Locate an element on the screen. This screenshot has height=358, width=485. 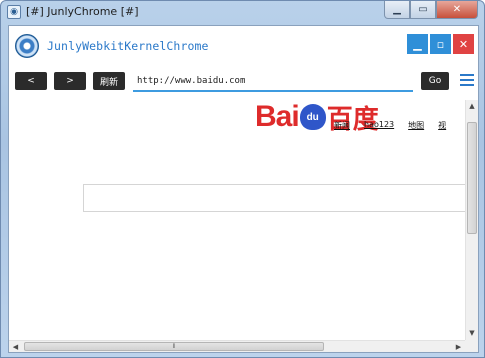
baidu-search-input is located at coordinates (278, 198).